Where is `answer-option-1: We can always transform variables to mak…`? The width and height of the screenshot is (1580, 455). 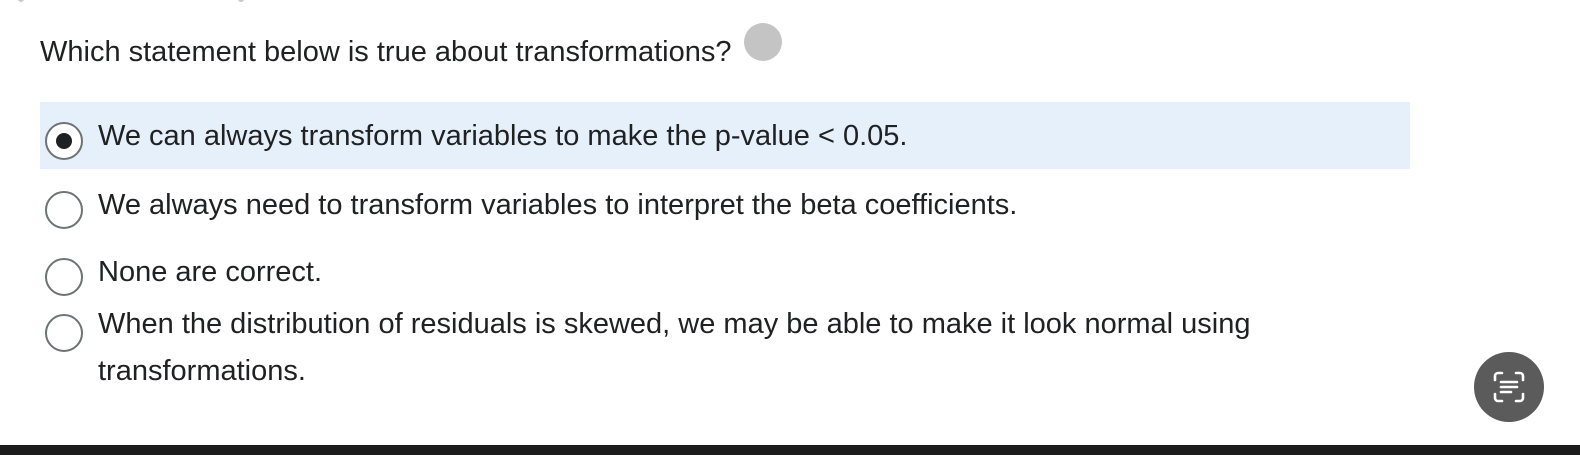
answer-option-1: We can always transform variables to mak… is located at coordinates (725, 135).